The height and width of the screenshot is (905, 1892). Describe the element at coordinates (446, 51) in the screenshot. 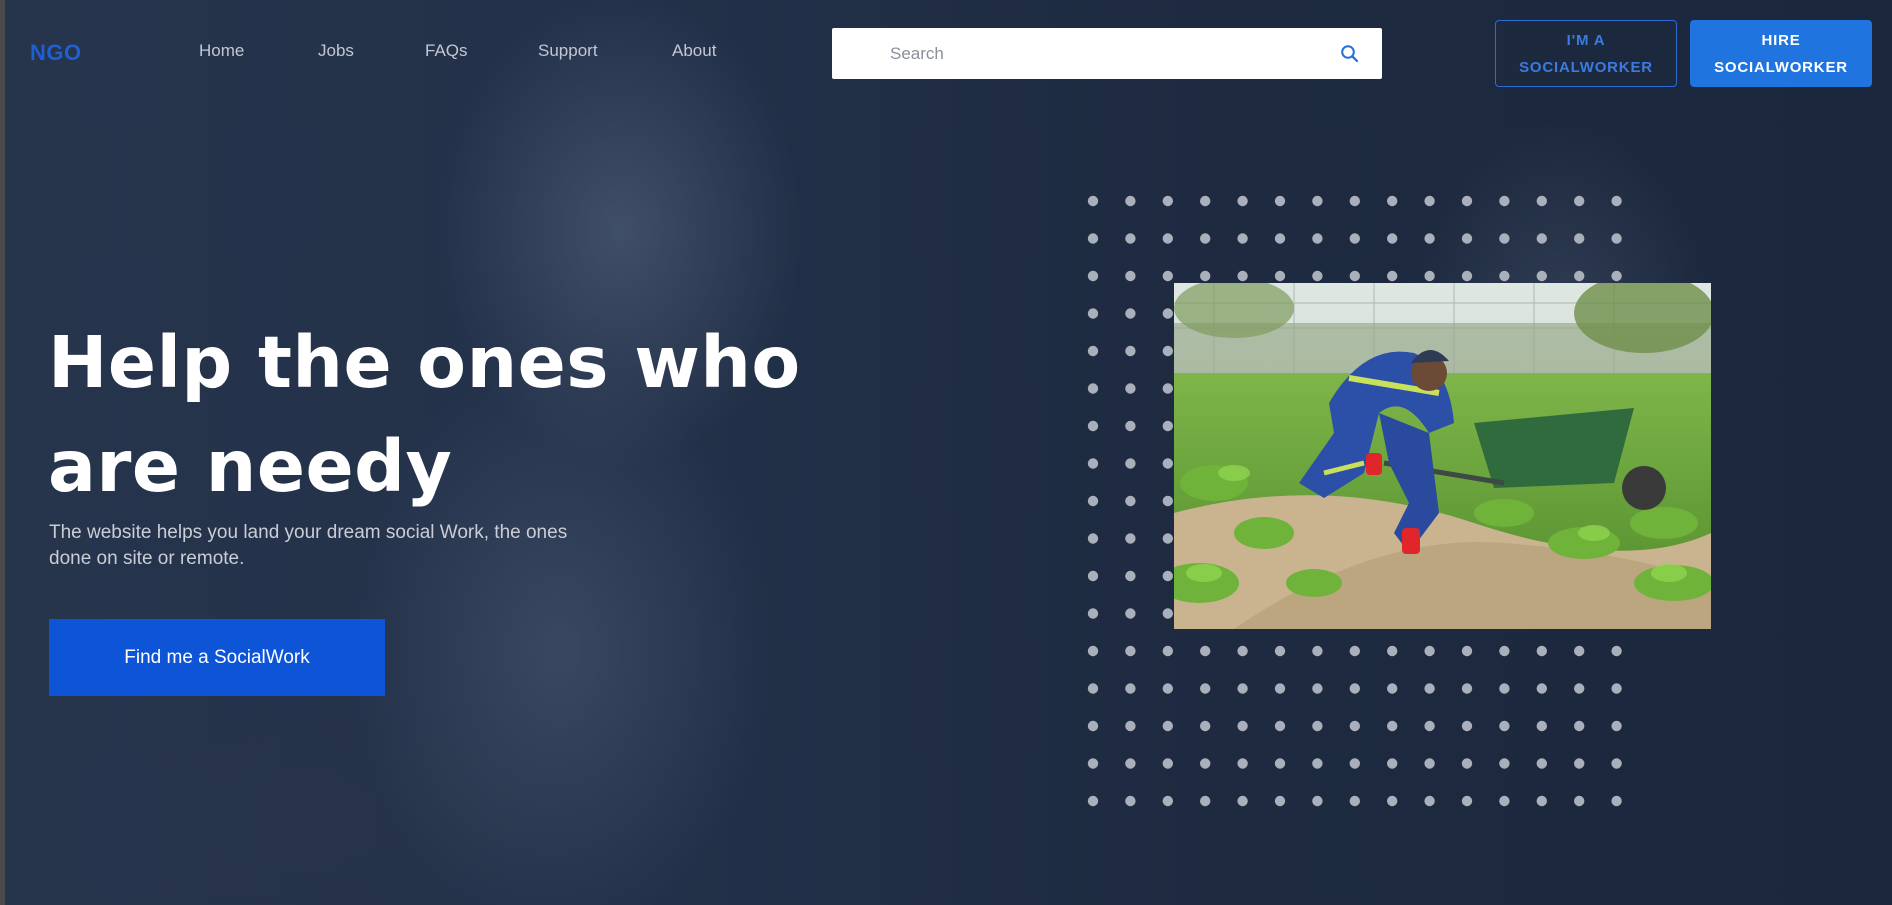

I see `nav-link-faqs: FAQs` at that location.